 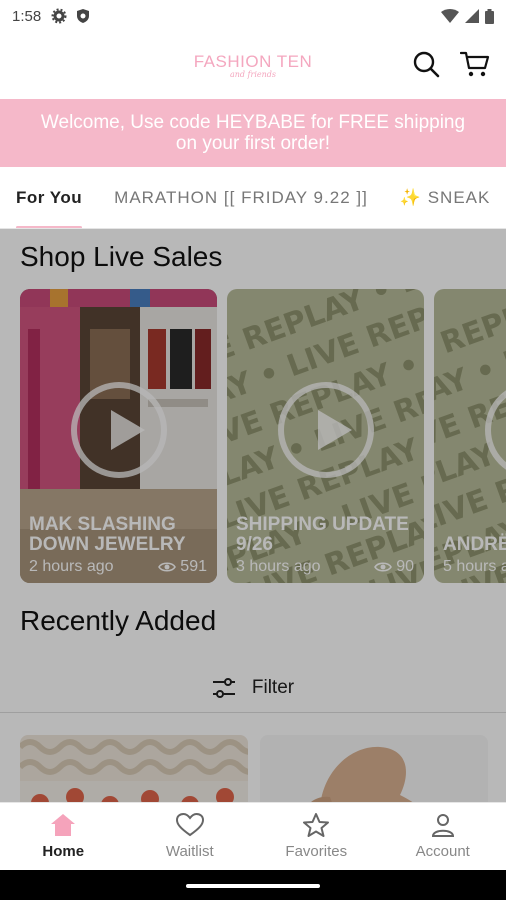 What do you see at coordinates (475, 64) in the screenshot?
I see `cart-icon` at bounding box center [475, 64].